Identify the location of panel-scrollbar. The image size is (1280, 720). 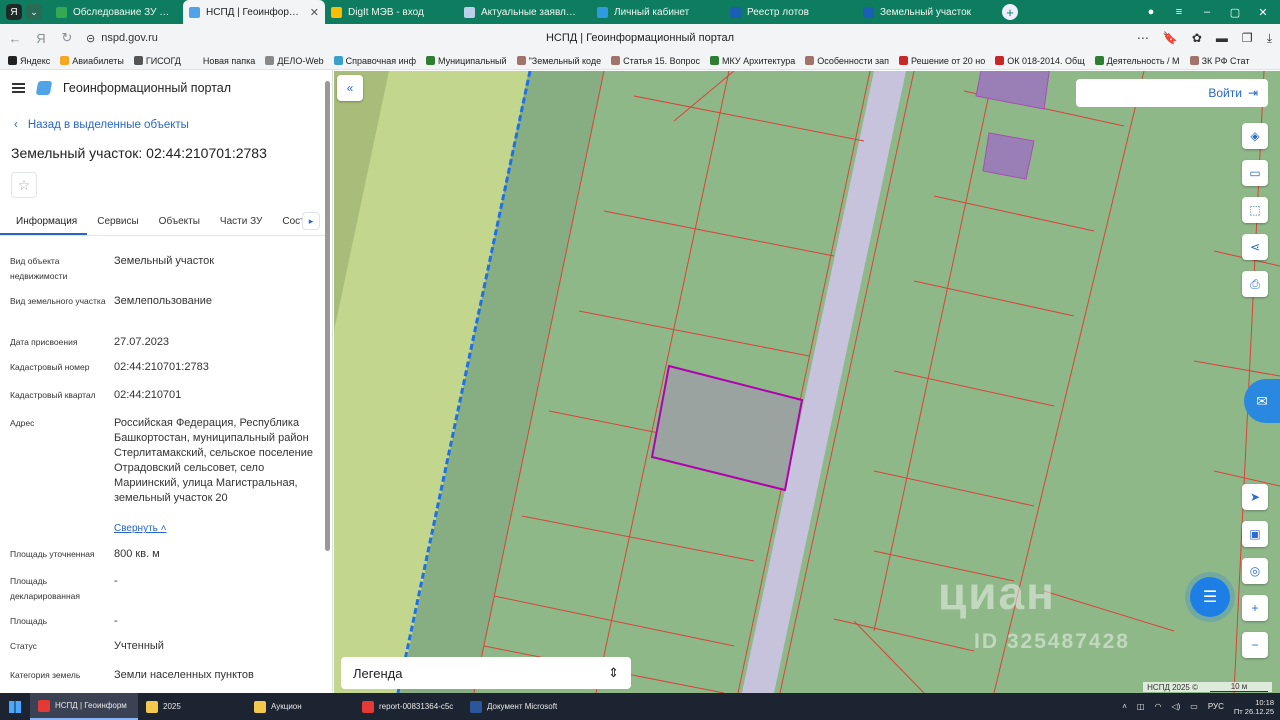
(327, 316).